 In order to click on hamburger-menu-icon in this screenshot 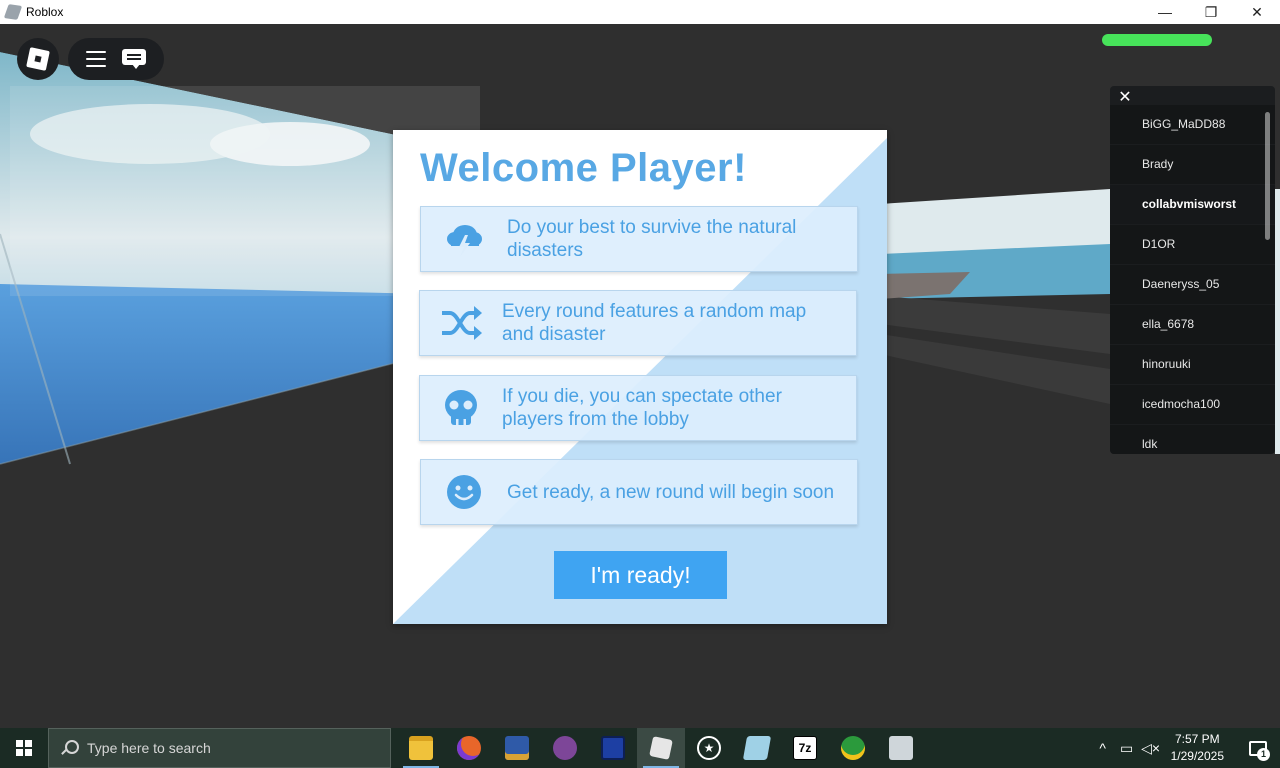, I will do `click(96, 59)`.